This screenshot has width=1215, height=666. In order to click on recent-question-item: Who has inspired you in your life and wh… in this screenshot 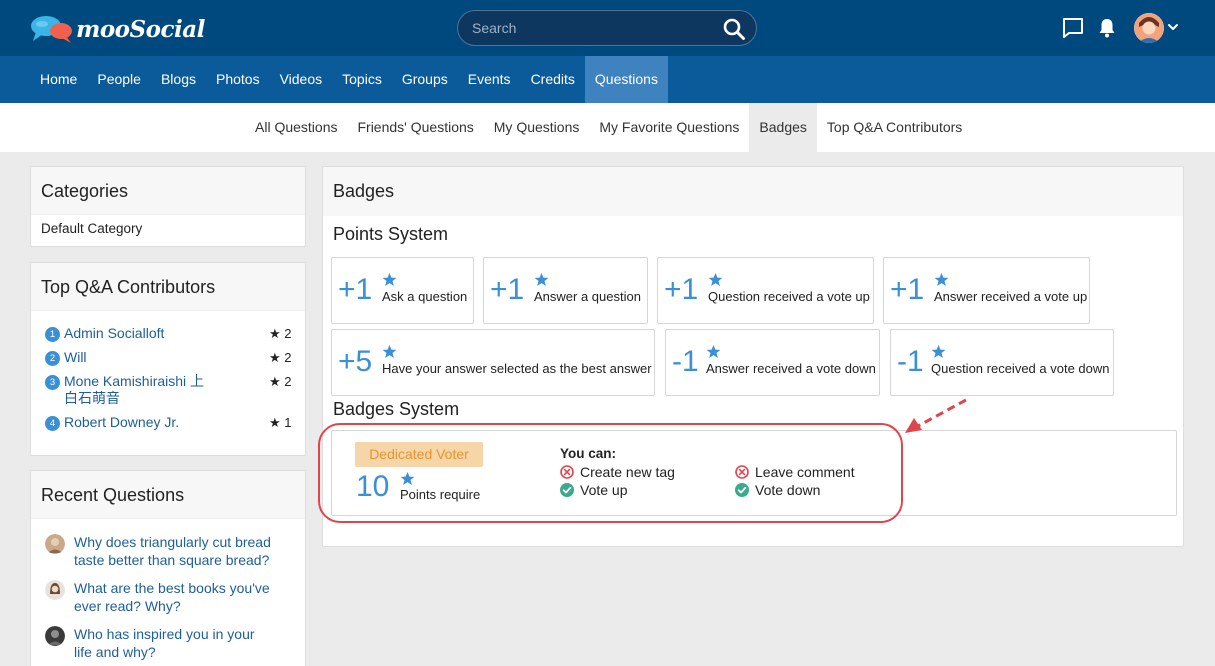, I will do `click(170, 643)`.